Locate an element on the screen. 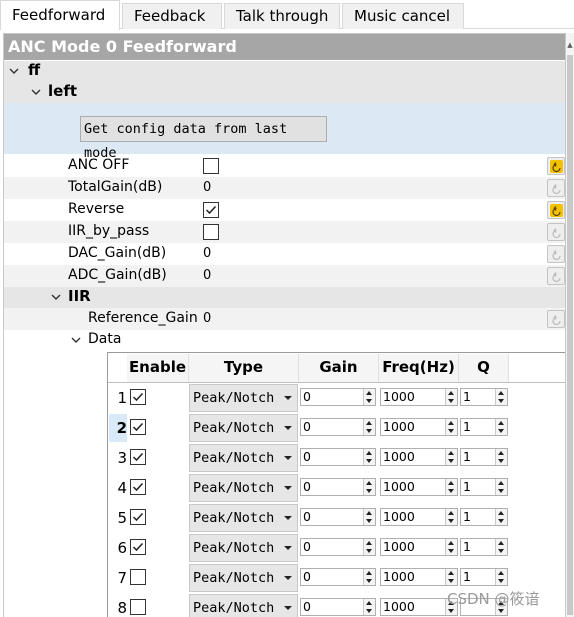  row-number: 3 is located at coordinates (118, 458).